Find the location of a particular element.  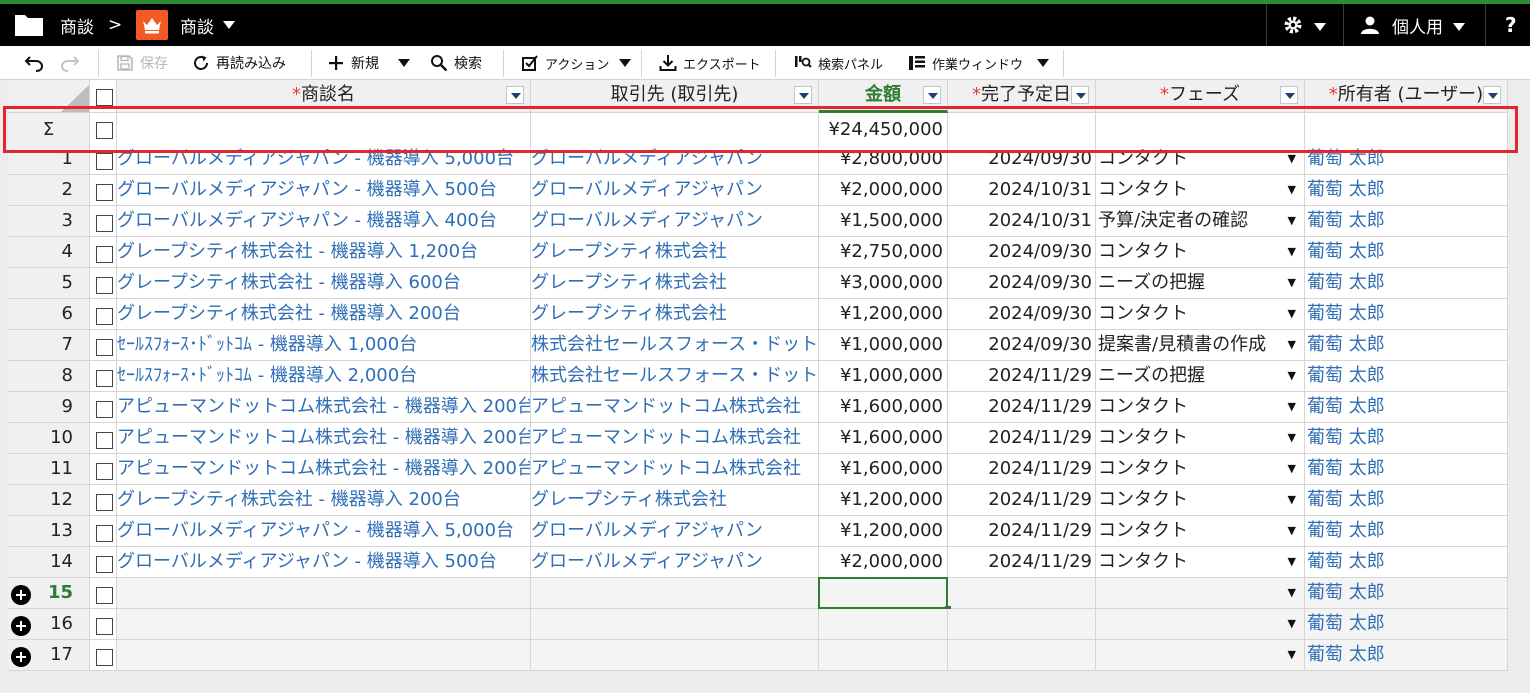

user-menu: 個人用 is located at coordinates (1412, 25).